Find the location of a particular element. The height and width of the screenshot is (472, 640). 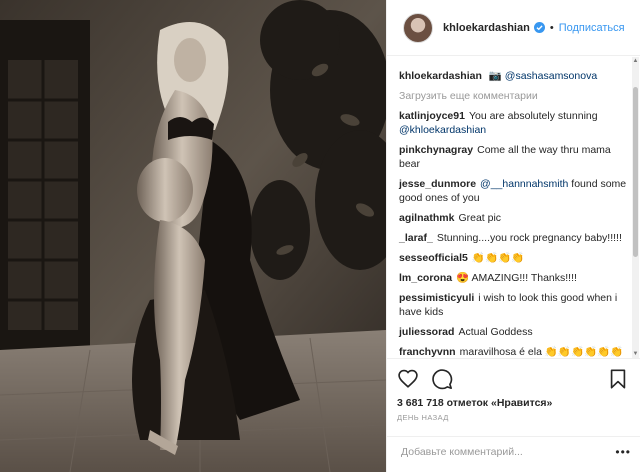

comment-button is located at coordinates (442, 379).